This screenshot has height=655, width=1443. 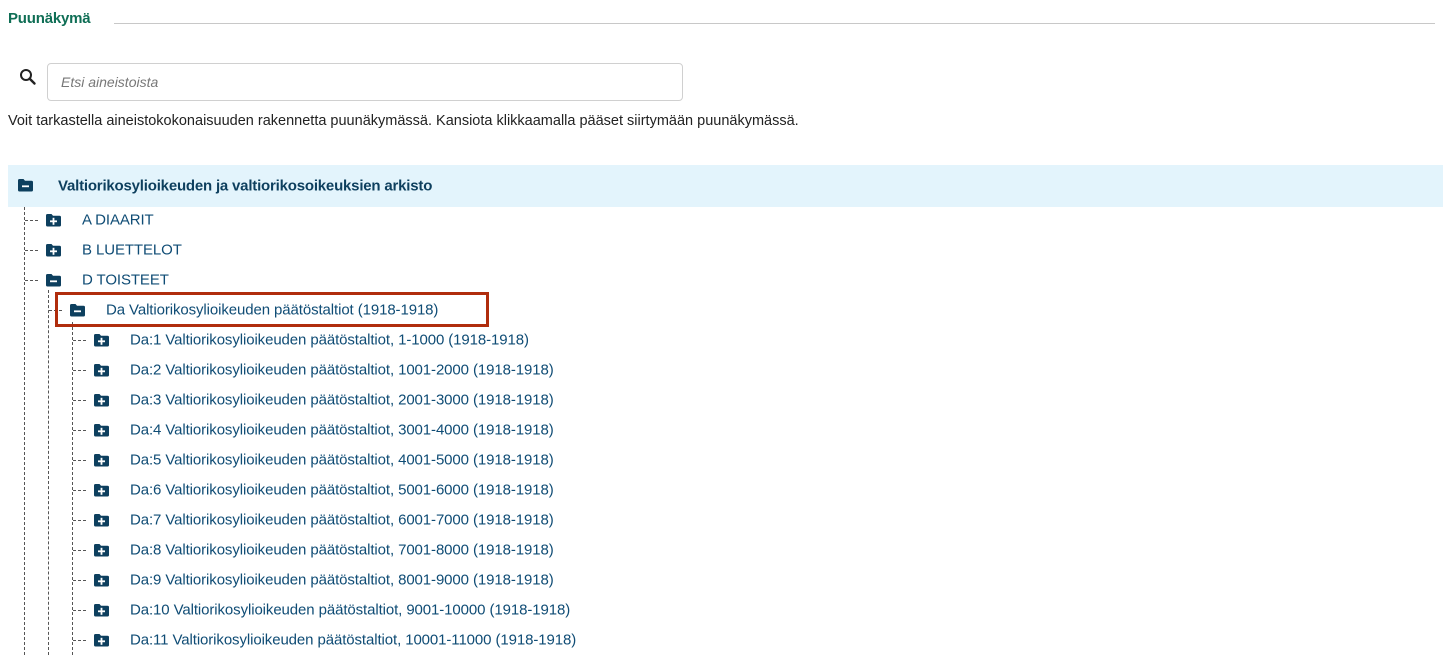 I want to click on tree-node-label: B LUETTELOT, so click(x=132, y=250).